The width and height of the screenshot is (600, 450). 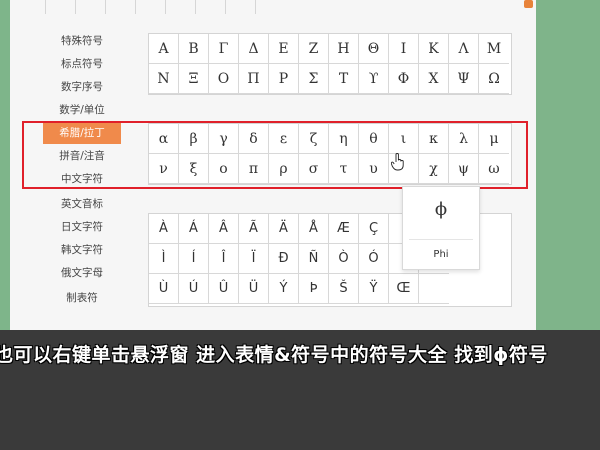 I want to click on symbol-cell: Κ, so click(x=434, y=49).